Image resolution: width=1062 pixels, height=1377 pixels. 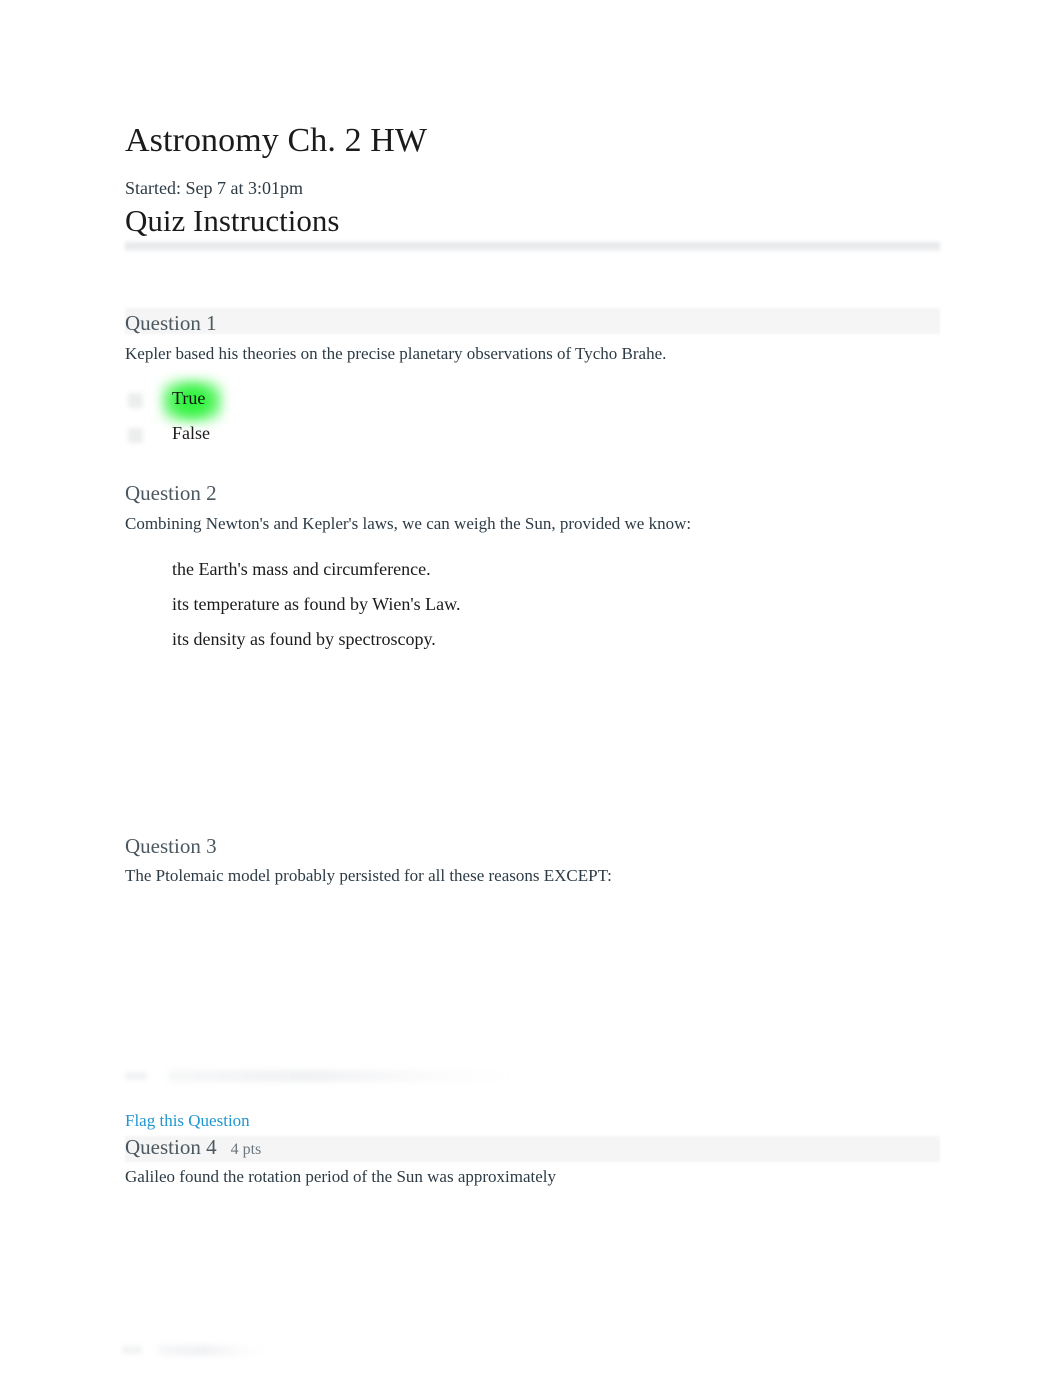 I want to click on question-title-label-3: Question 3, so click(x=171, y=846).